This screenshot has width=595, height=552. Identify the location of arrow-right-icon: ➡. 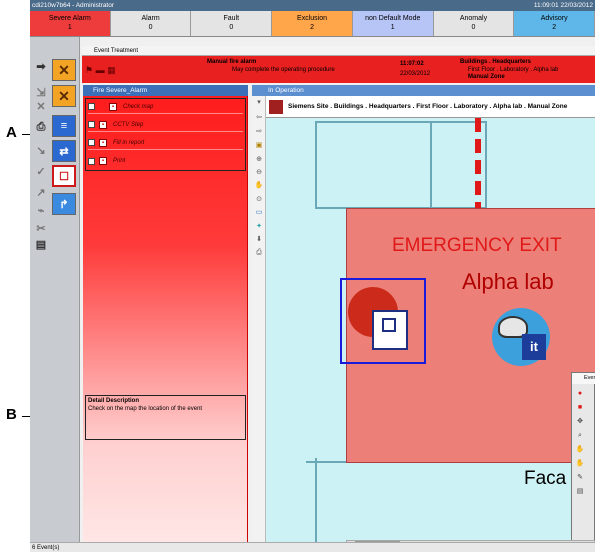
(41, 66).